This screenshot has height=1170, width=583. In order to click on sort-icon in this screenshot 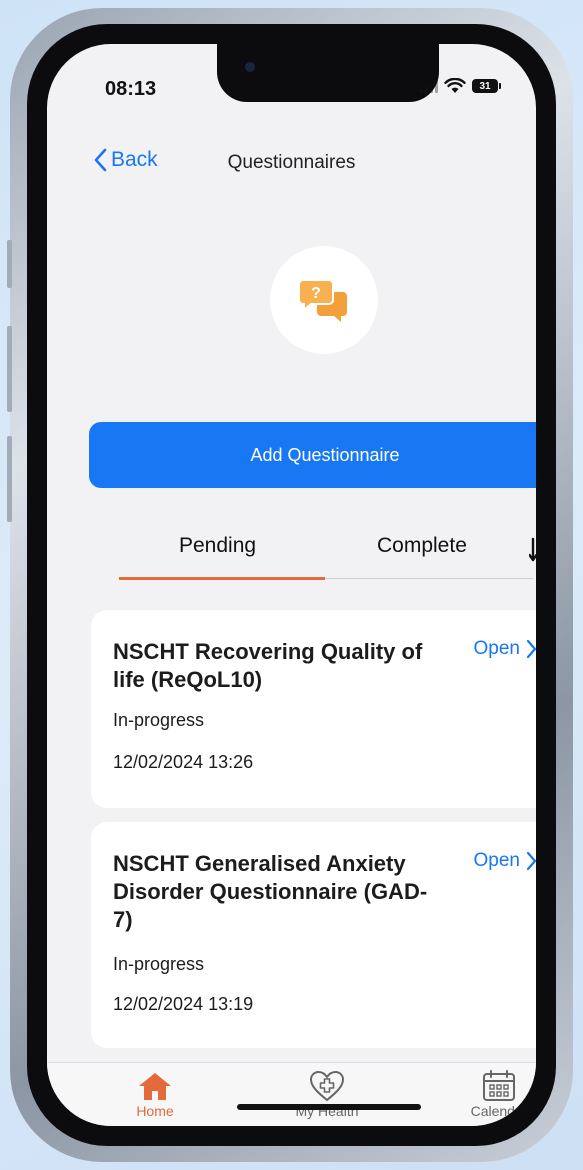, I will do `click(532, 550)`.